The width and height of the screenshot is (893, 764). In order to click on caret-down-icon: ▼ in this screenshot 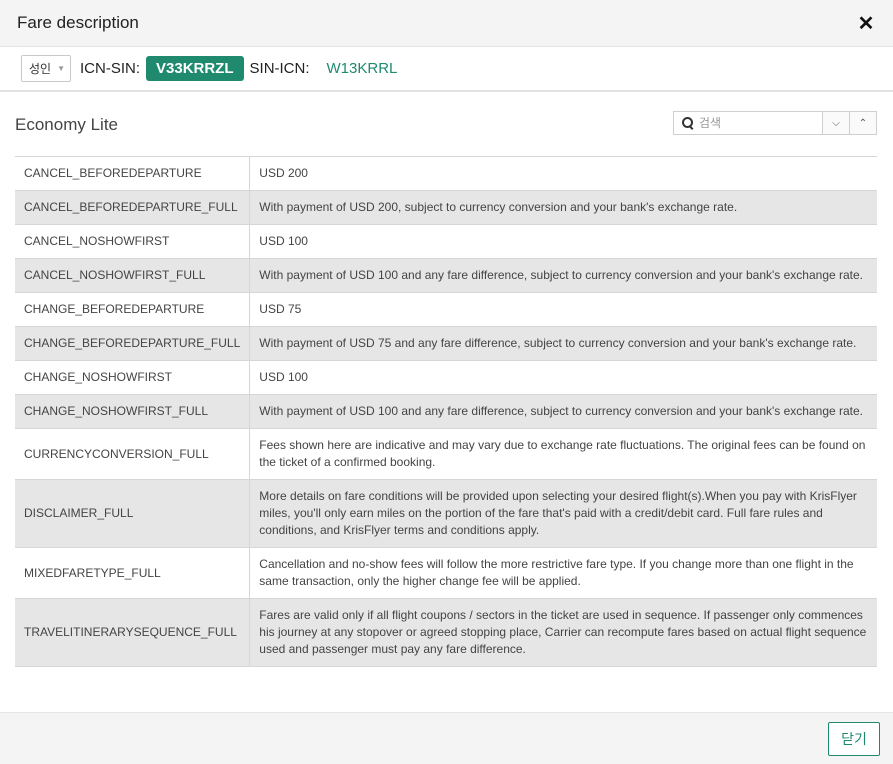, I will do `click(61, 68)`.